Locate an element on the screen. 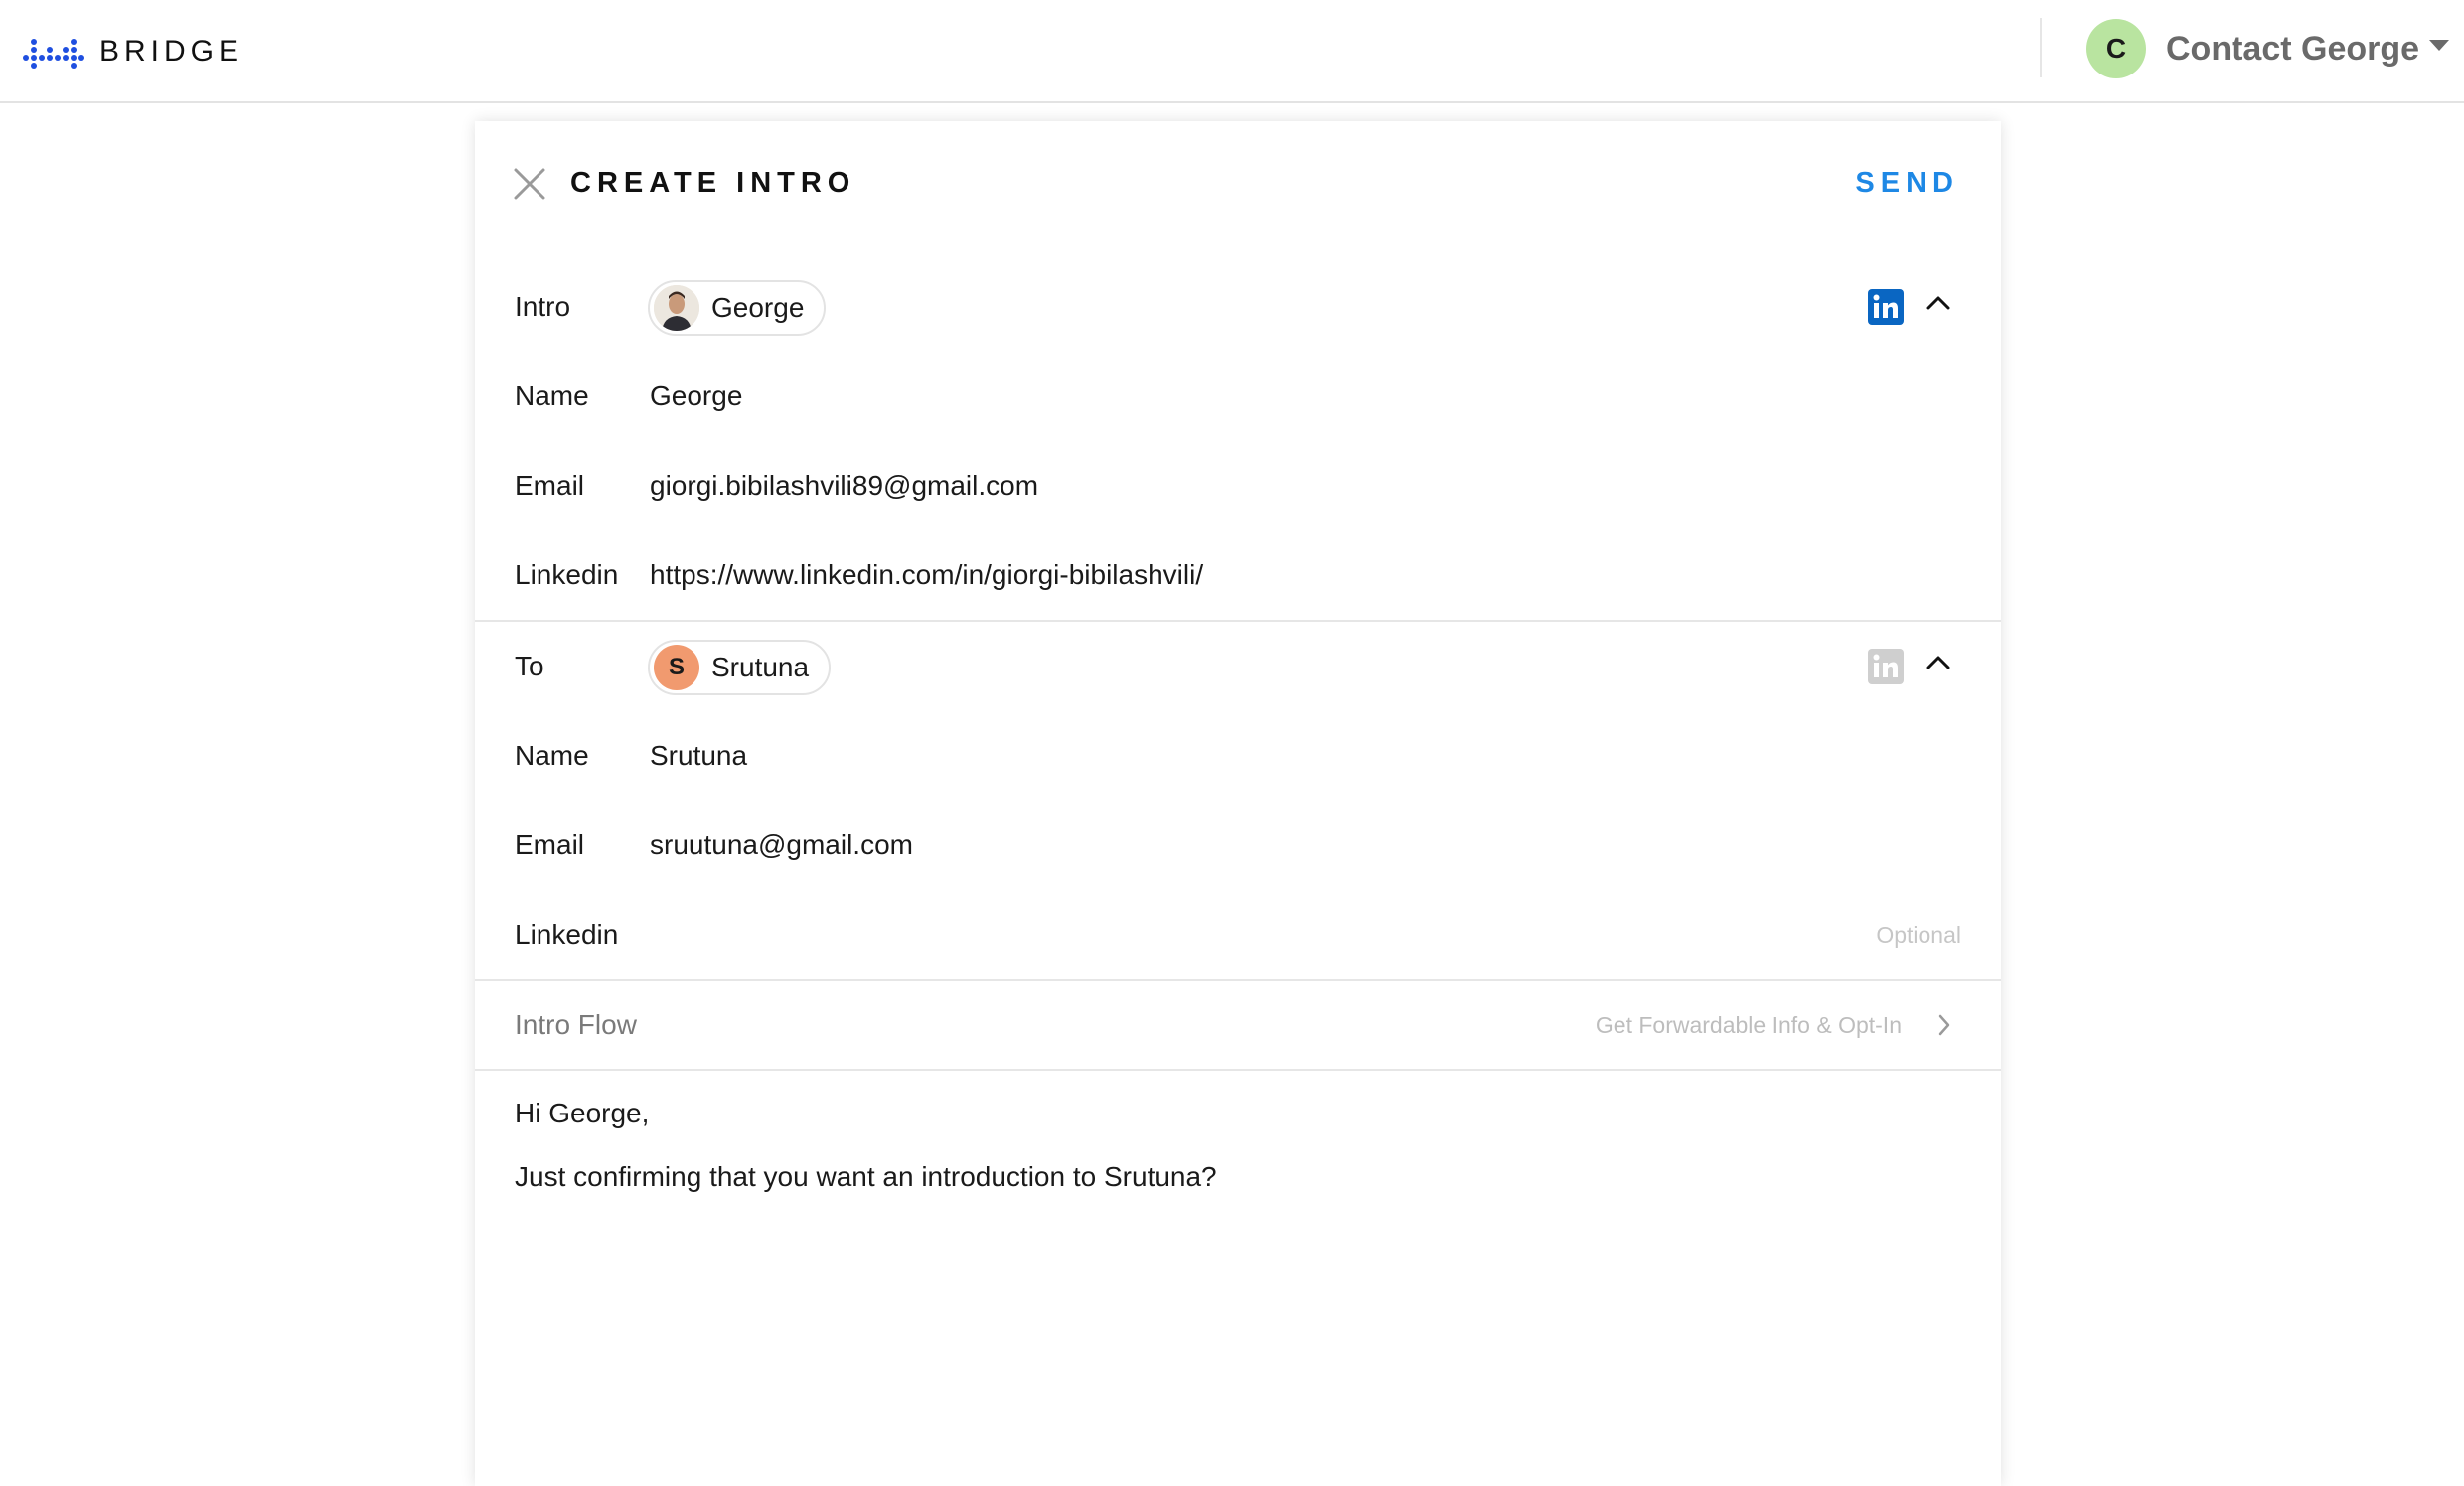 The height and width of the screenshot is (1486, 2464). person-photo-icon is located at coordinates (677, 308).